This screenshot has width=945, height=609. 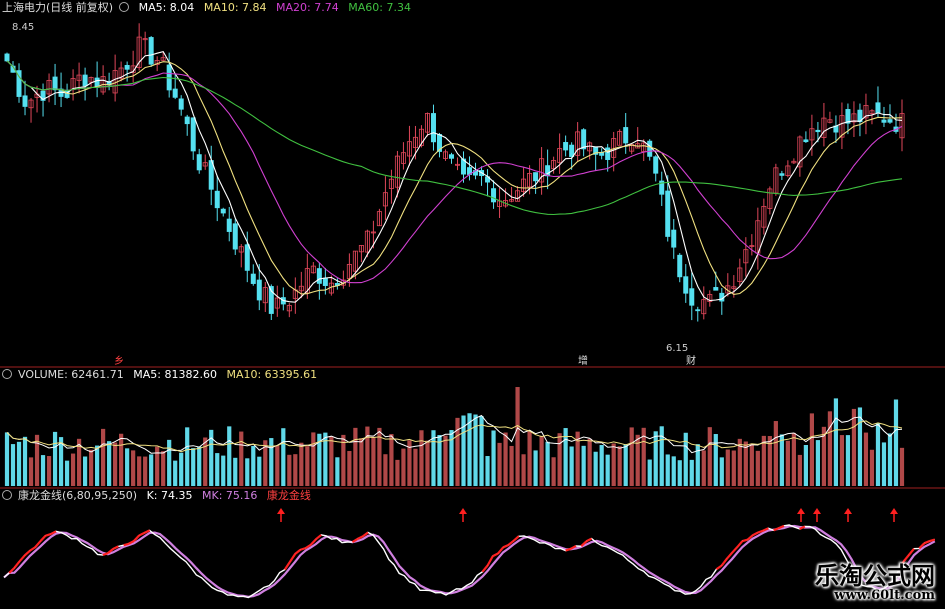 What do you see at coordinates (288, 495) in the screenshot?
I see `indicator-name-label: 康龙金线` at bounding box center [288, 495].